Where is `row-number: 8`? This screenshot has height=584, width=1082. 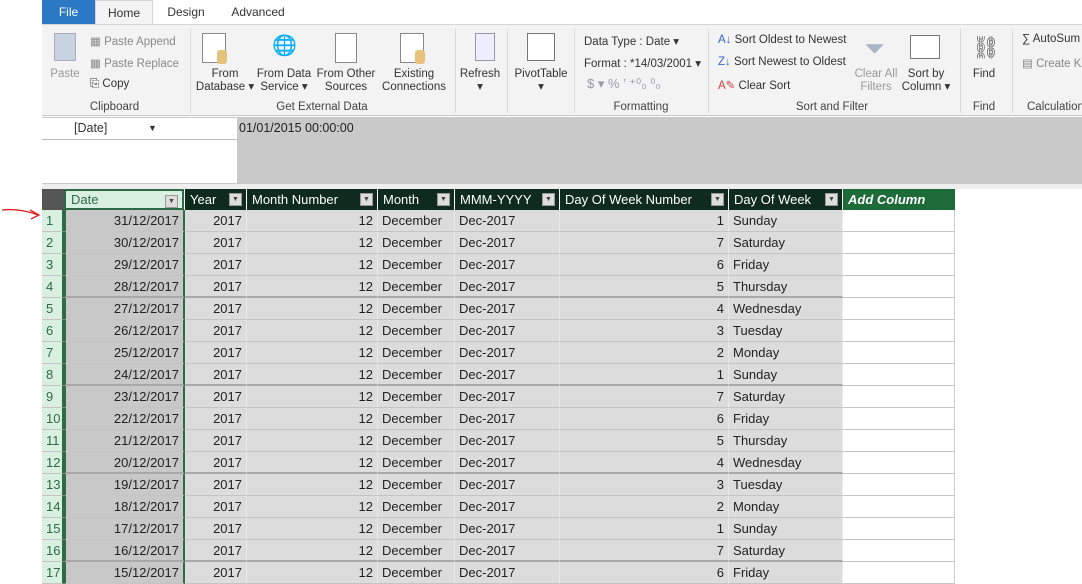 row-number: 8 is located at coordinates (53, 375).